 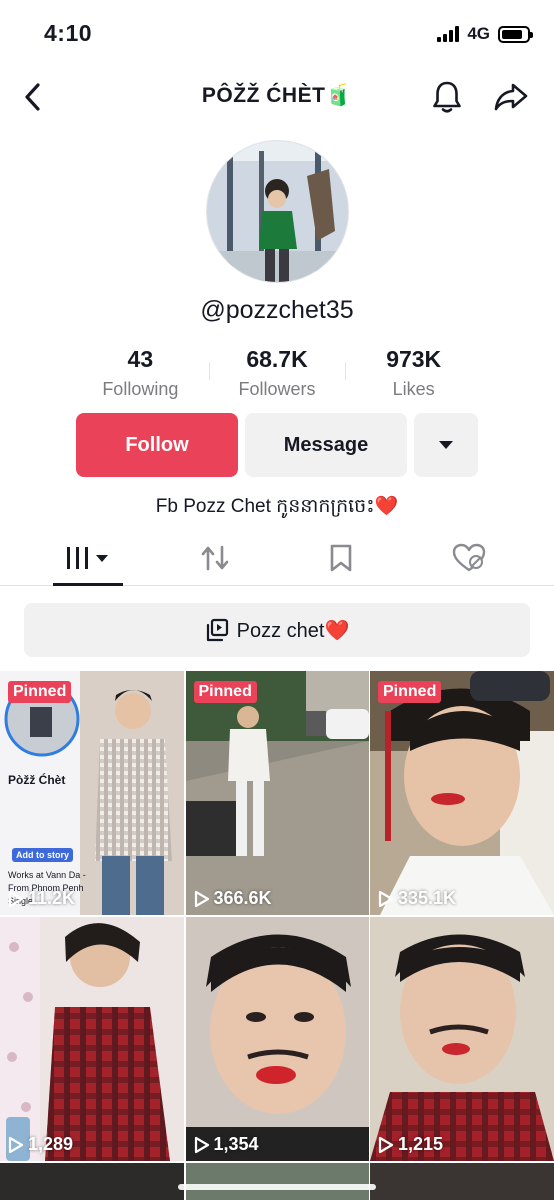 What do you see at coordinates (277, 359) in the screenshot?
I see `stat-value: 68.7K` at bounding box center [277, 359].